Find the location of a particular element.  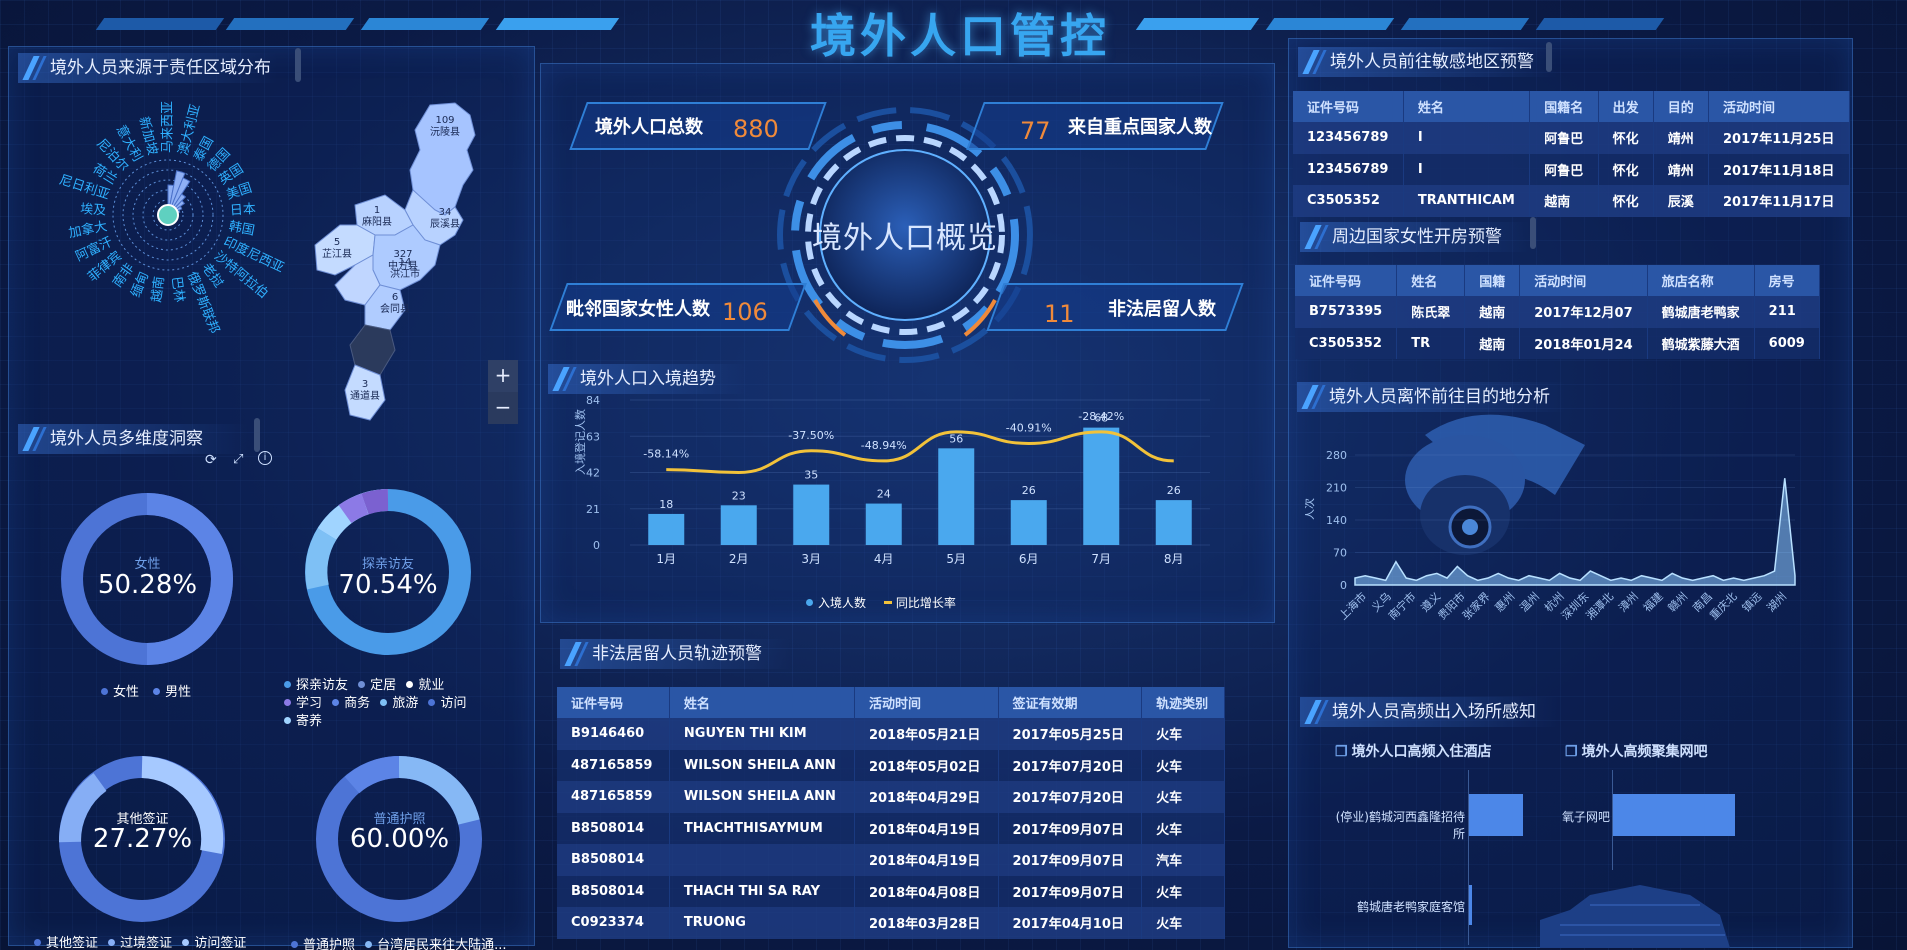

table-row: 123456789 I 阿鲁巴 怀化 靖州 2017年11月18日 is located at coordinates (1571, 169).